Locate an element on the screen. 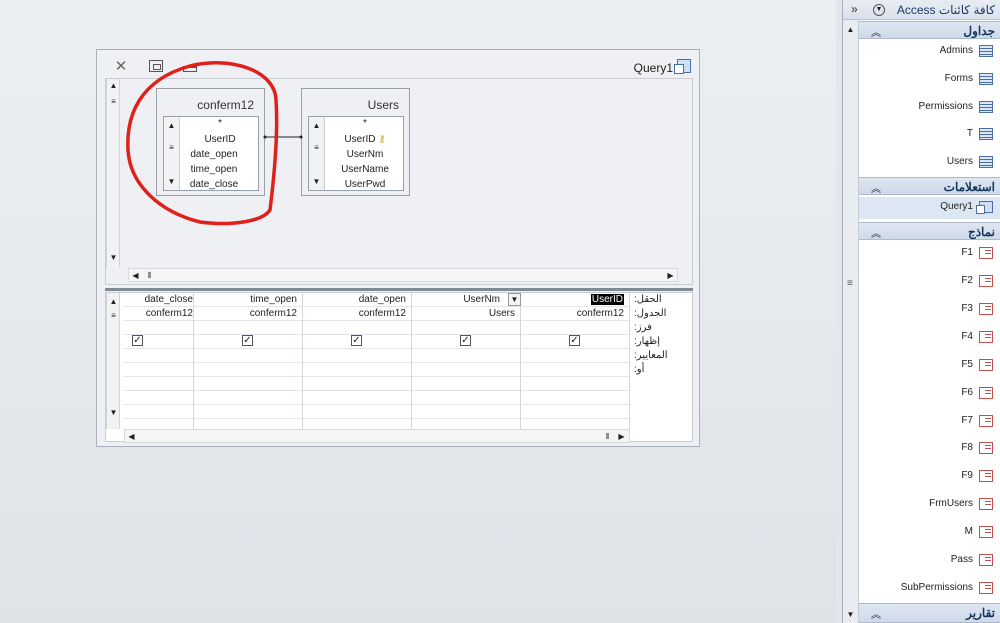 This screenshot has width=1000, height=623. nav-item-f6: F6 is located at coordinates (929, 394).